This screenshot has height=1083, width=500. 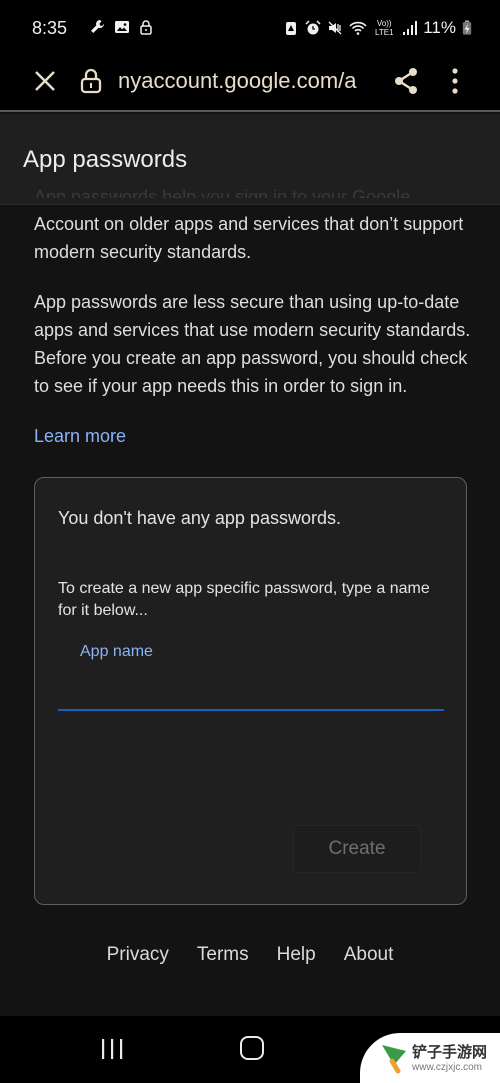 I want to click on battery-percent: 11%, so click(x=439, y=27).